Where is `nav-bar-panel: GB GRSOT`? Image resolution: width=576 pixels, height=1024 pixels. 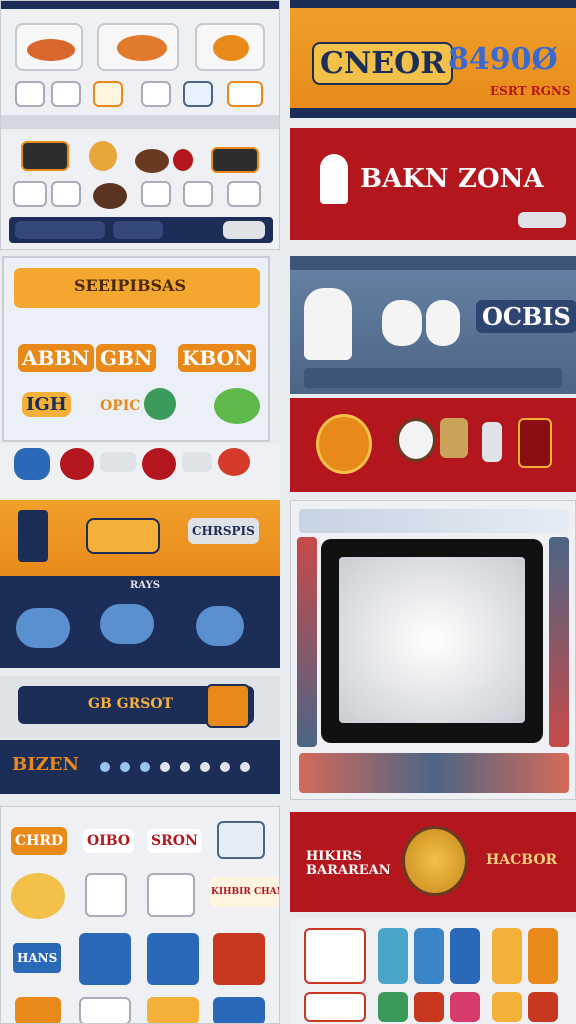
nav-bar-panel: GB GRSOT is located at coordinates (140, 707).